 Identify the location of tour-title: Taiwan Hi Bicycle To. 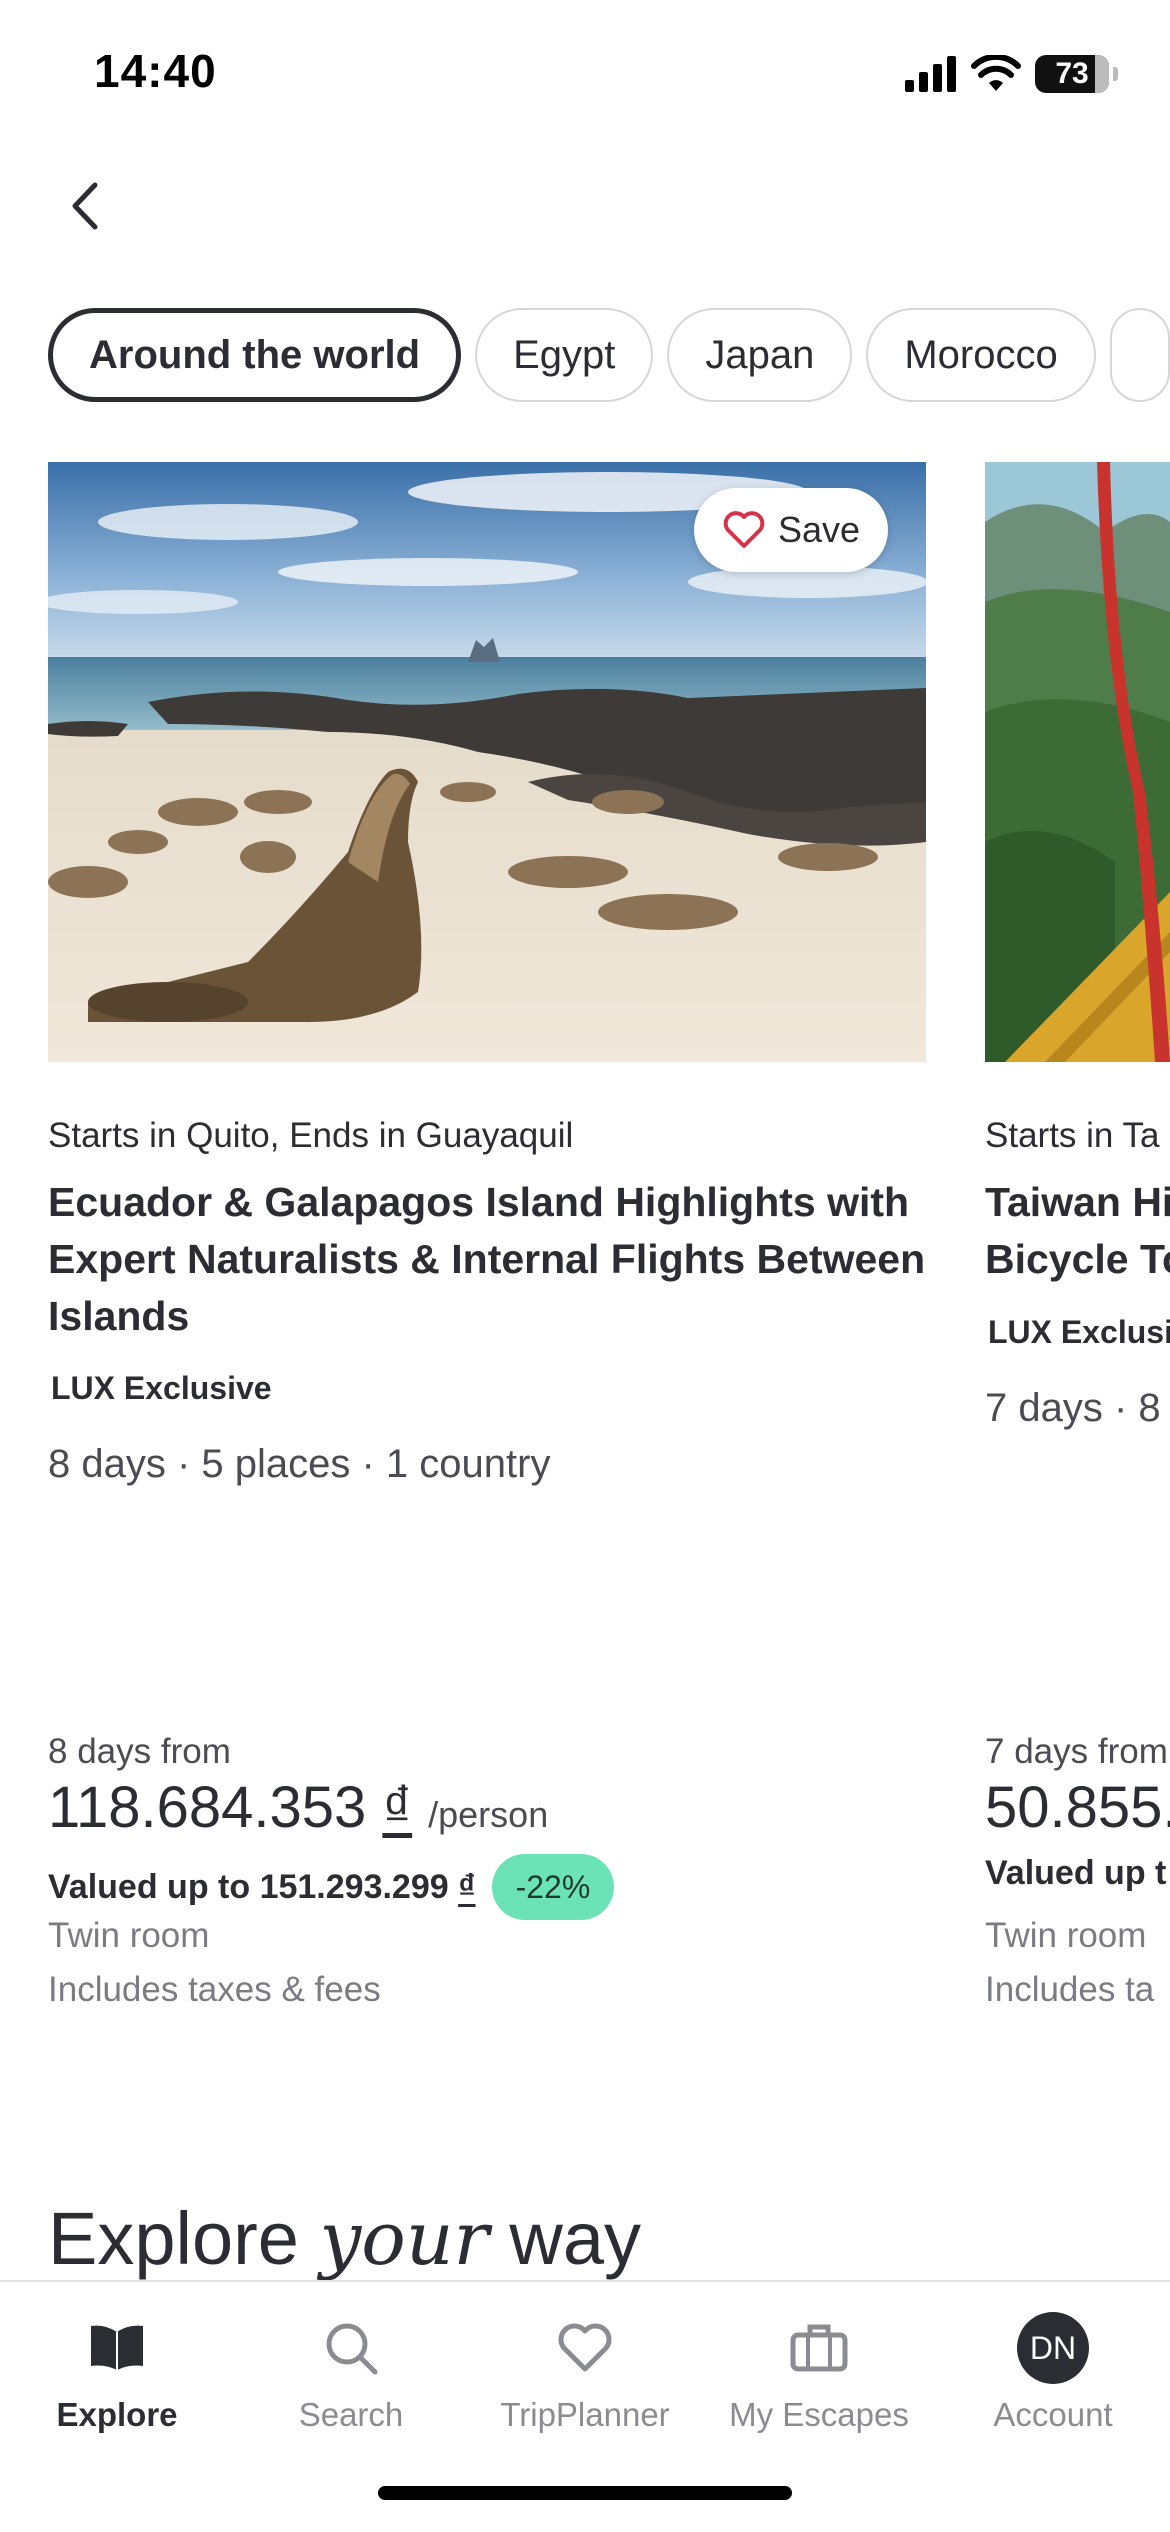
(1077, 1231).